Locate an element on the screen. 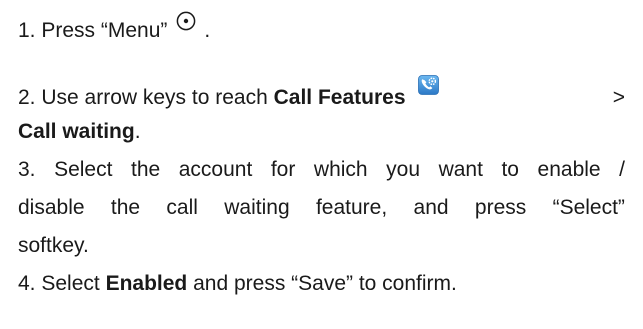 The height and width of the screenshot is (329, 643). step-3-end: softkey. is located at coordinates (53, 245).